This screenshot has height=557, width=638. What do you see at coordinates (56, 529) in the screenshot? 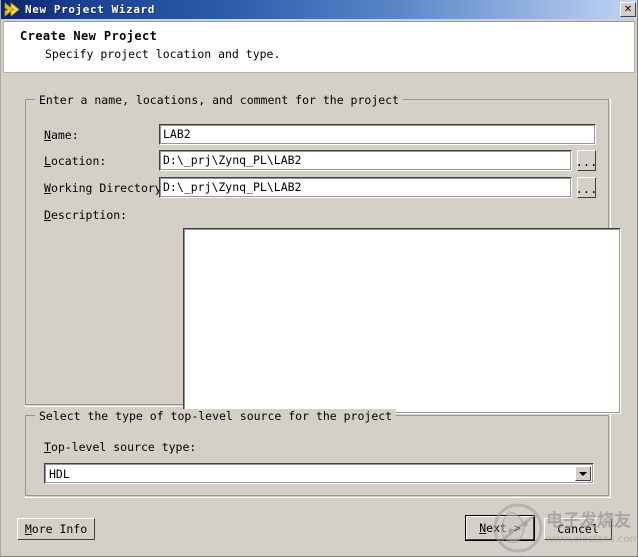
I see `more-info-button: More Info` at bounding box center [56, 529].